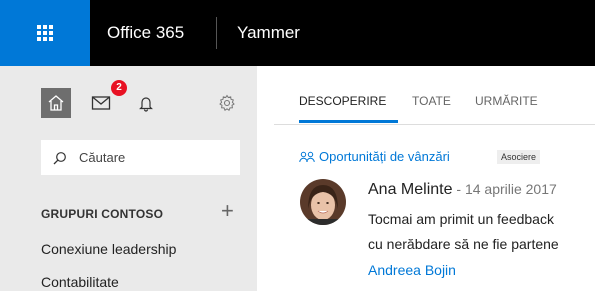 This screenshot has height=291, width=595. I want to click on sidebar-item-group: Contabilitate, so click(80, 282).